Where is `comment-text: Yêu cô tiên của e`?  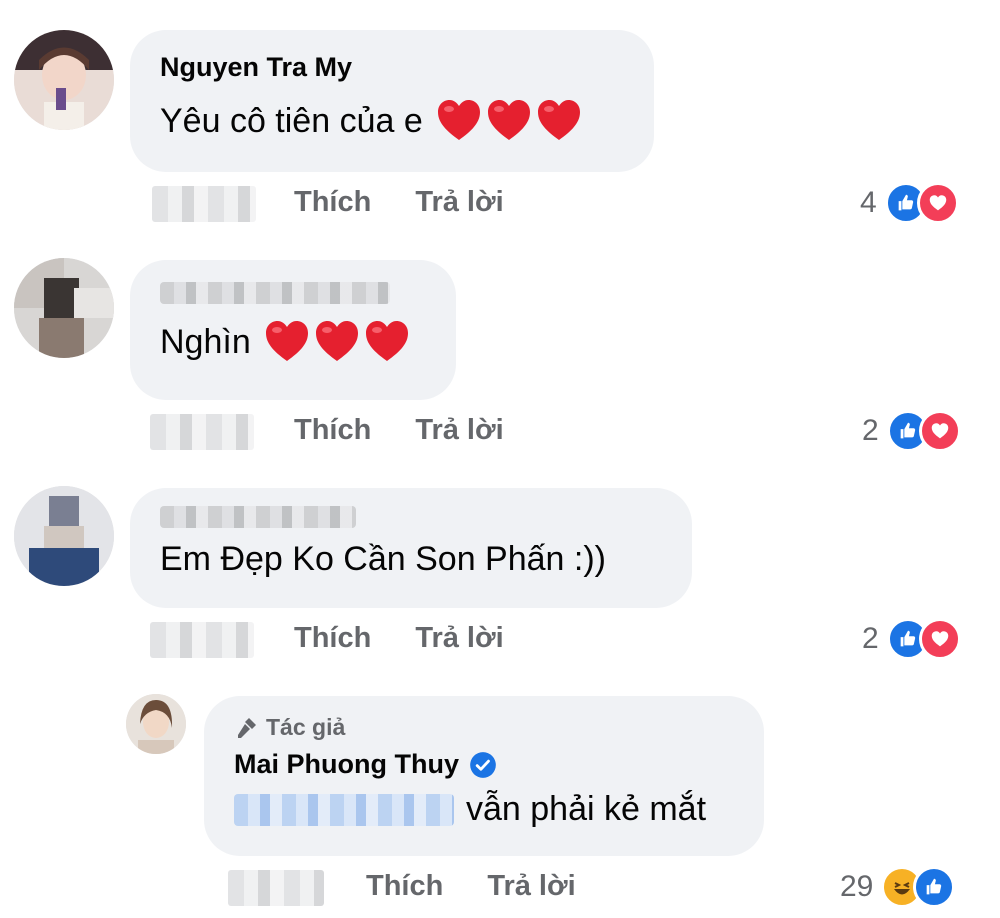 comment-text: Yêu cô tiên của e is located at coordinates (291, 120).